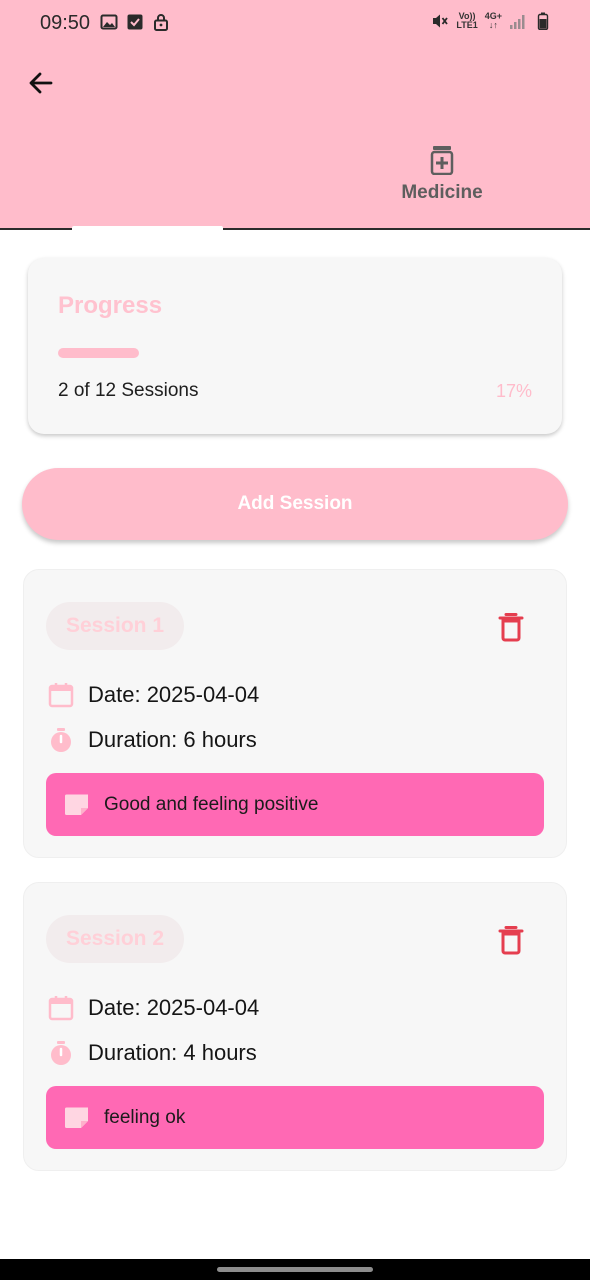 The width and height of the screenshot is (590, 1280). Describe the element at coordinates (493, 20) in the screenshot. I see `4g-signal-icon: 4G+ ↓↑` at that location.